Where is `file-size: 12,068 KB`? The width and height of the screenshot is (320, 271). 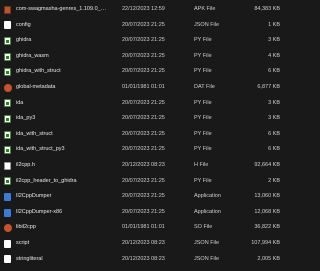 file-size: 12,068 KB is located at coordinates (267, 211).